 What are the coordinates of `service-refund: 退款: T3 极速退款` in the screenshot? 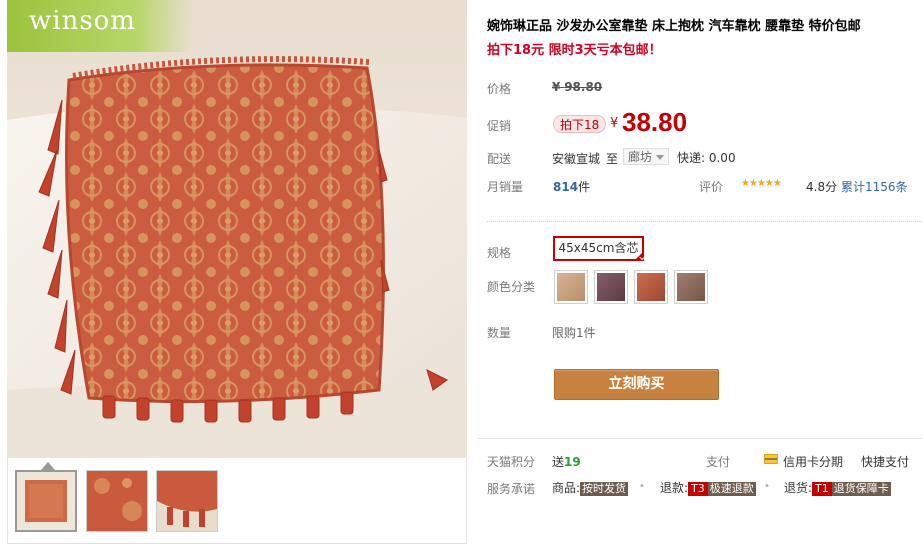 It's located at (708, 487).